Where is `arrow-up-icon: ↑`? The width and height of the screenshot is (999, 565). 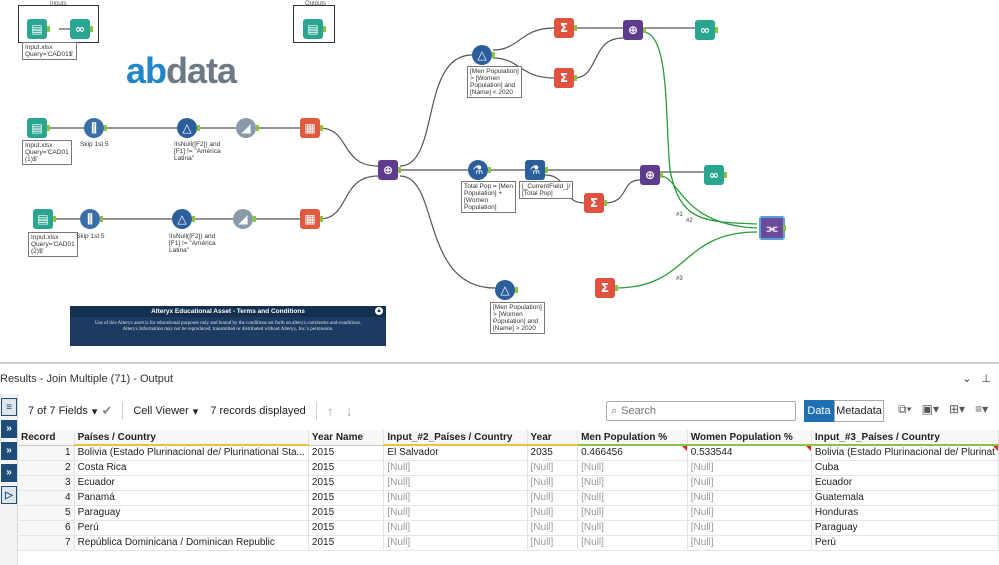 arrow-up-icon: ↑ is located at coordinates (330, 411).